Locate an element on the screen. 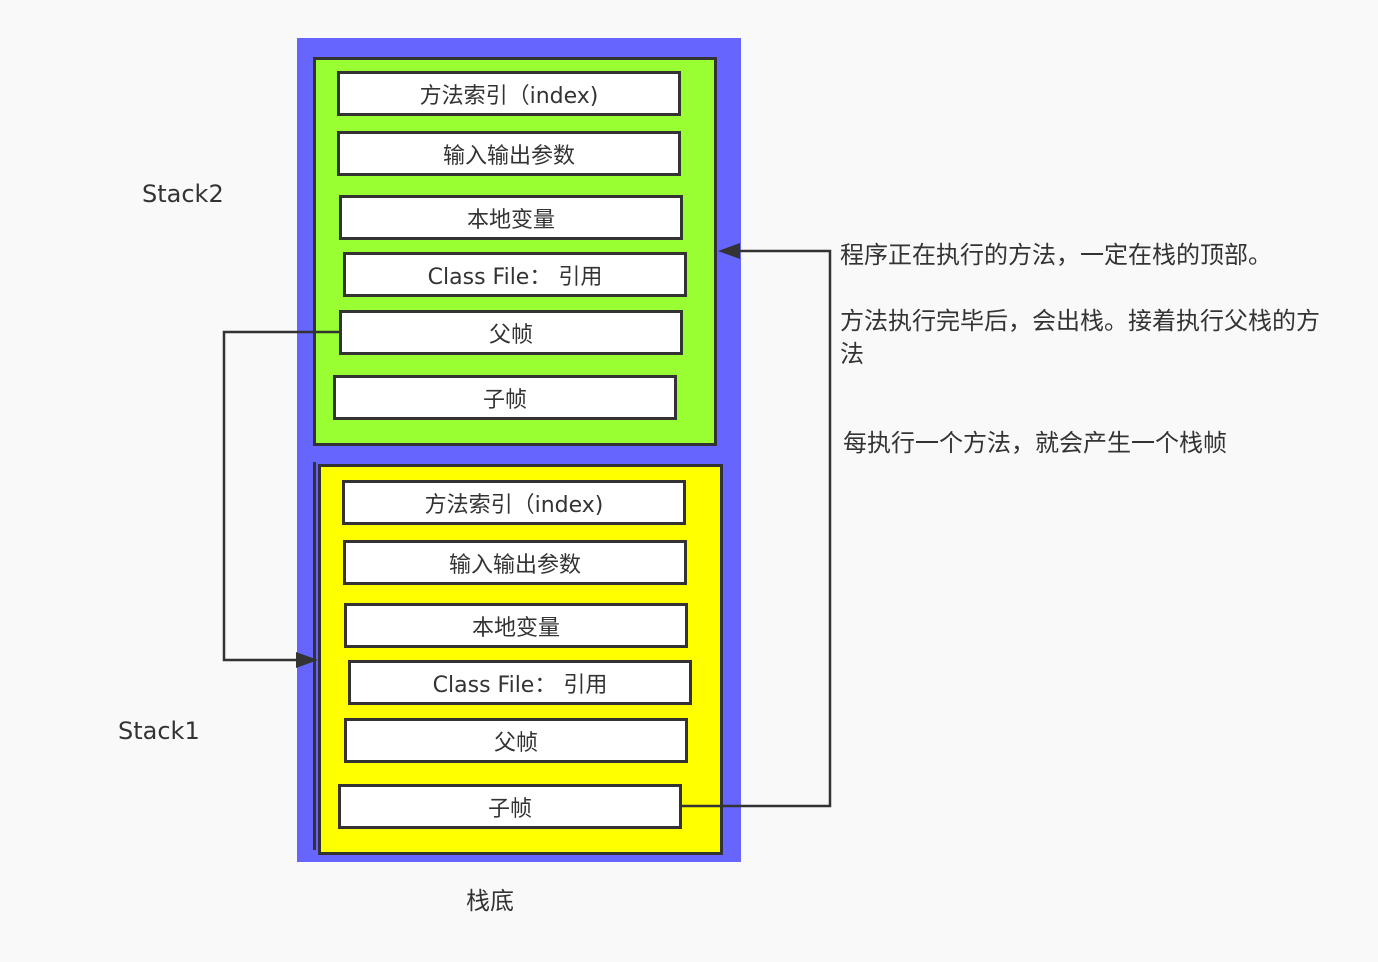 This screenshot has width=1378, height=962. stack-bottom-label: 栈底 is located at coordinates (490, 901).